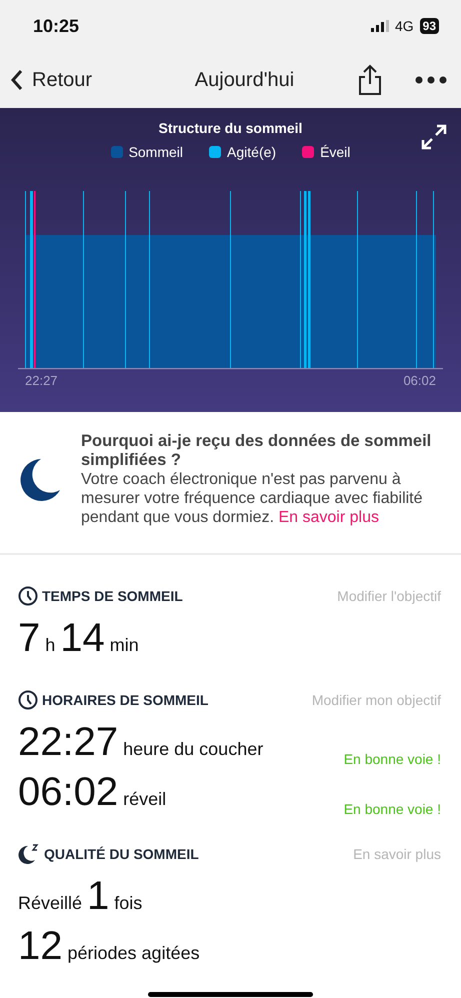 The width and height of the screenshot is (461, 998). Describe the element at coordinates (335, 152) in the screenshot. I see `legend-label: Éveil` at that location.